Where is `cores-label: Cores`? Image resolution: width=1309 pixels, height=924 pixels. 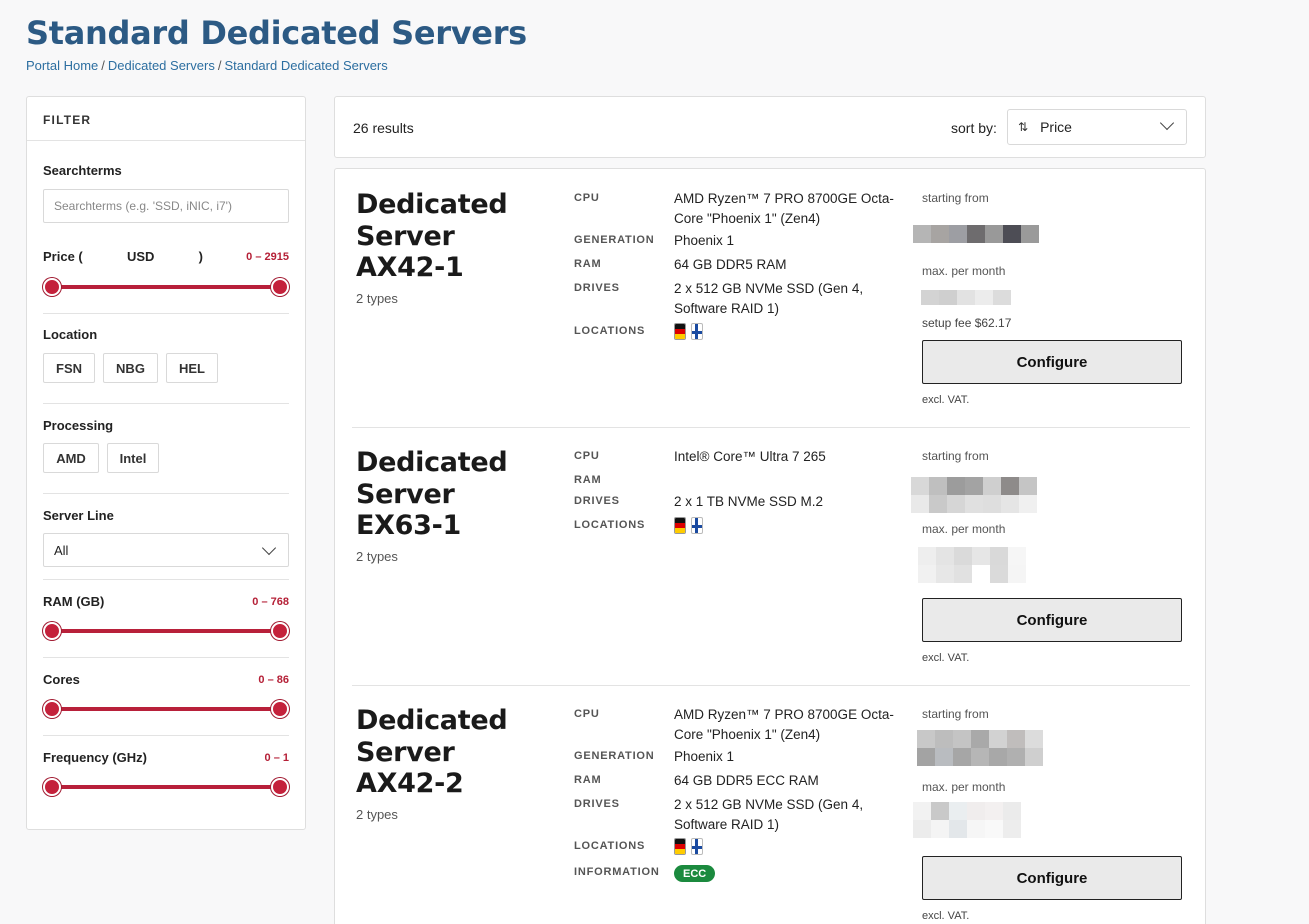 cores-label: Cores is located at coordinates (61, 679).